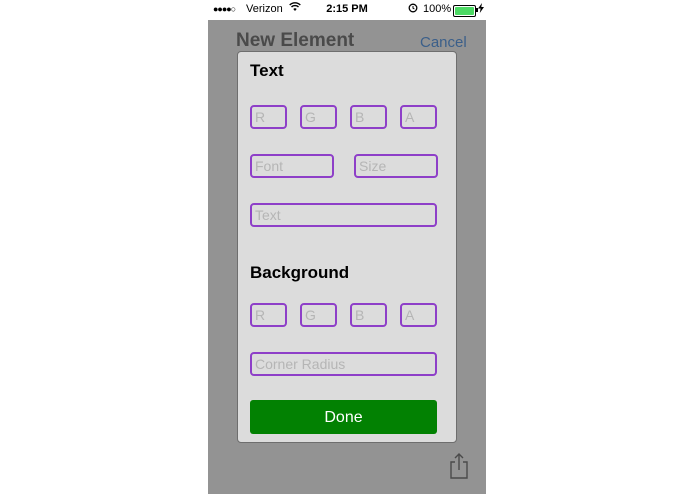 Image resolution: width=695 pixels, height=494 pixels. I want to click on background-blue-field, so click(368, 315).